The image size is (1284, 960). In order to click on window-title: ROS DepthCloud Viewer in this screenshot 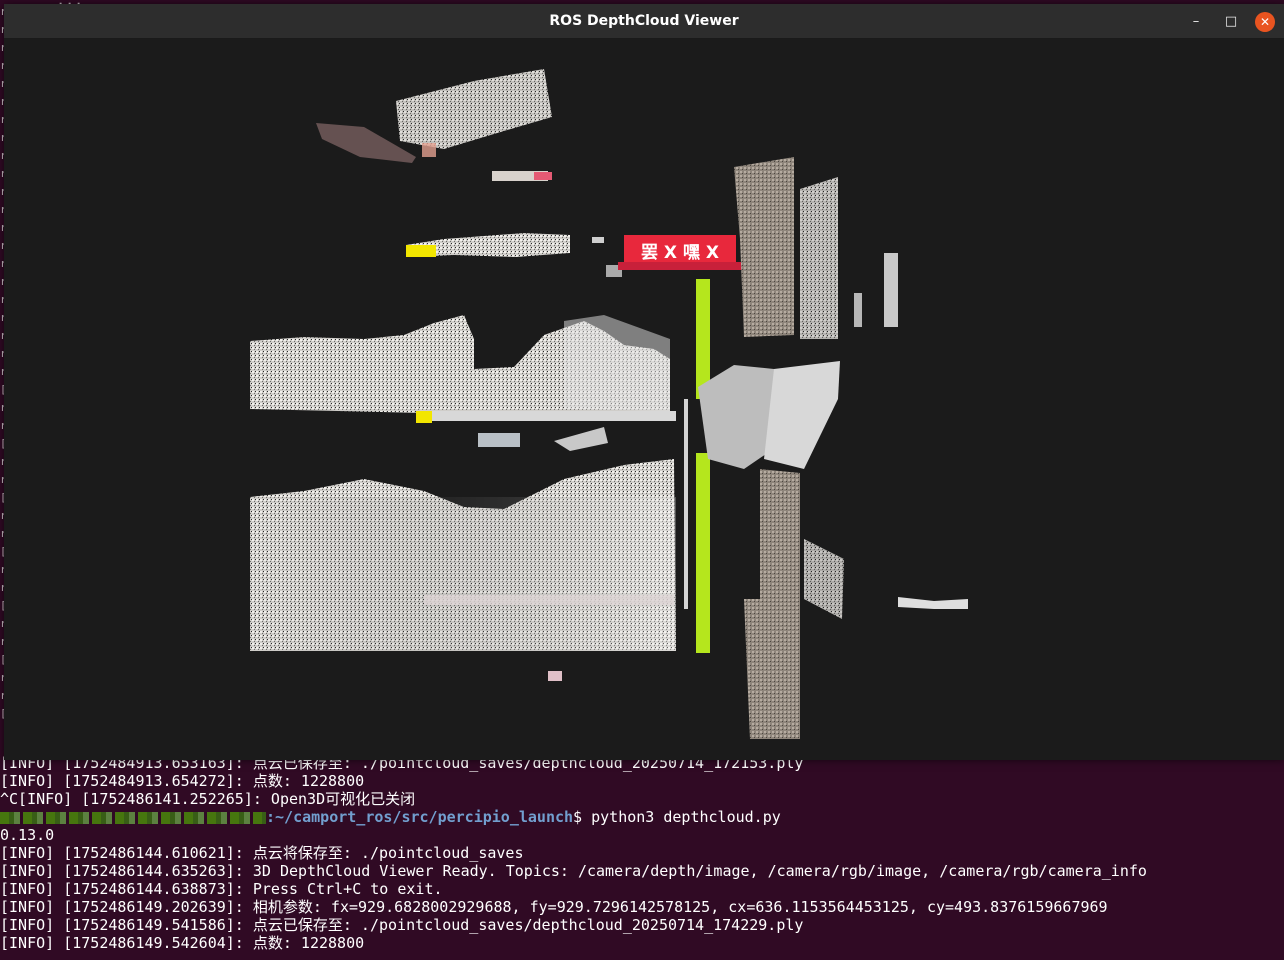, I will do `click(644, 21)`.